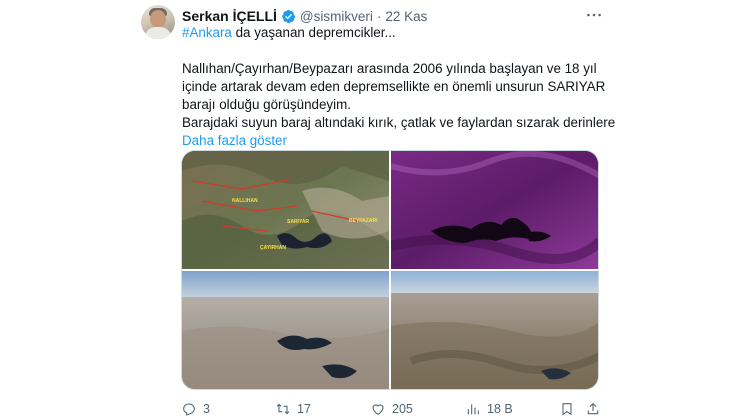  I want to click on bookmark-icon, so click(567, 409).